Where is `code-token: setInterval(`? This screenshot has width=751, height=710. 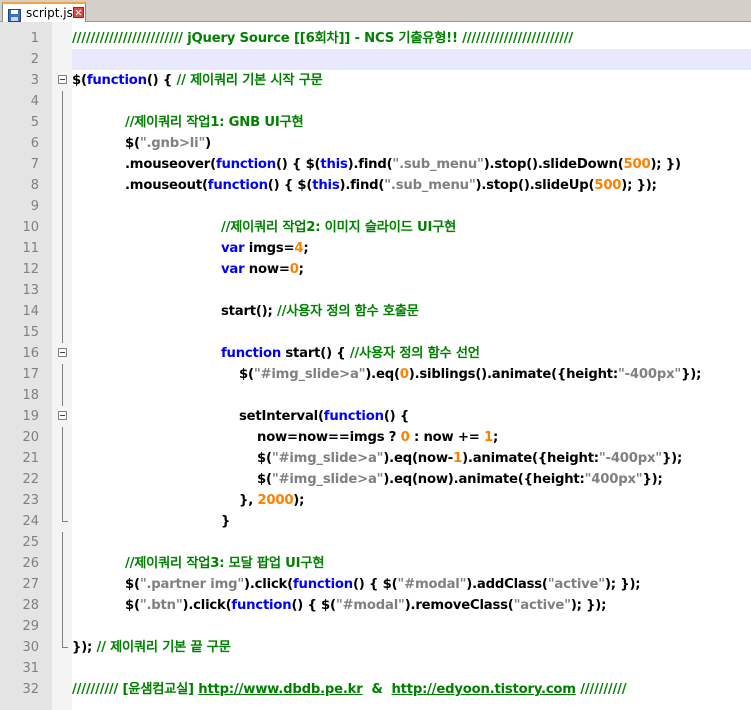
code-token: setInterval( is located at coordinates (281, 416).